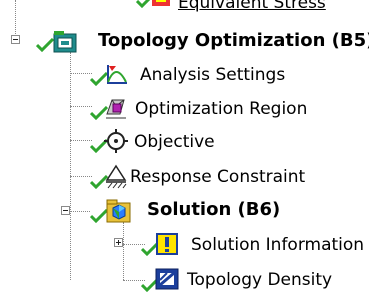  Describe the element at coordinates (167, 279) in the screenshot. I see `topology-density-icon` at that location.